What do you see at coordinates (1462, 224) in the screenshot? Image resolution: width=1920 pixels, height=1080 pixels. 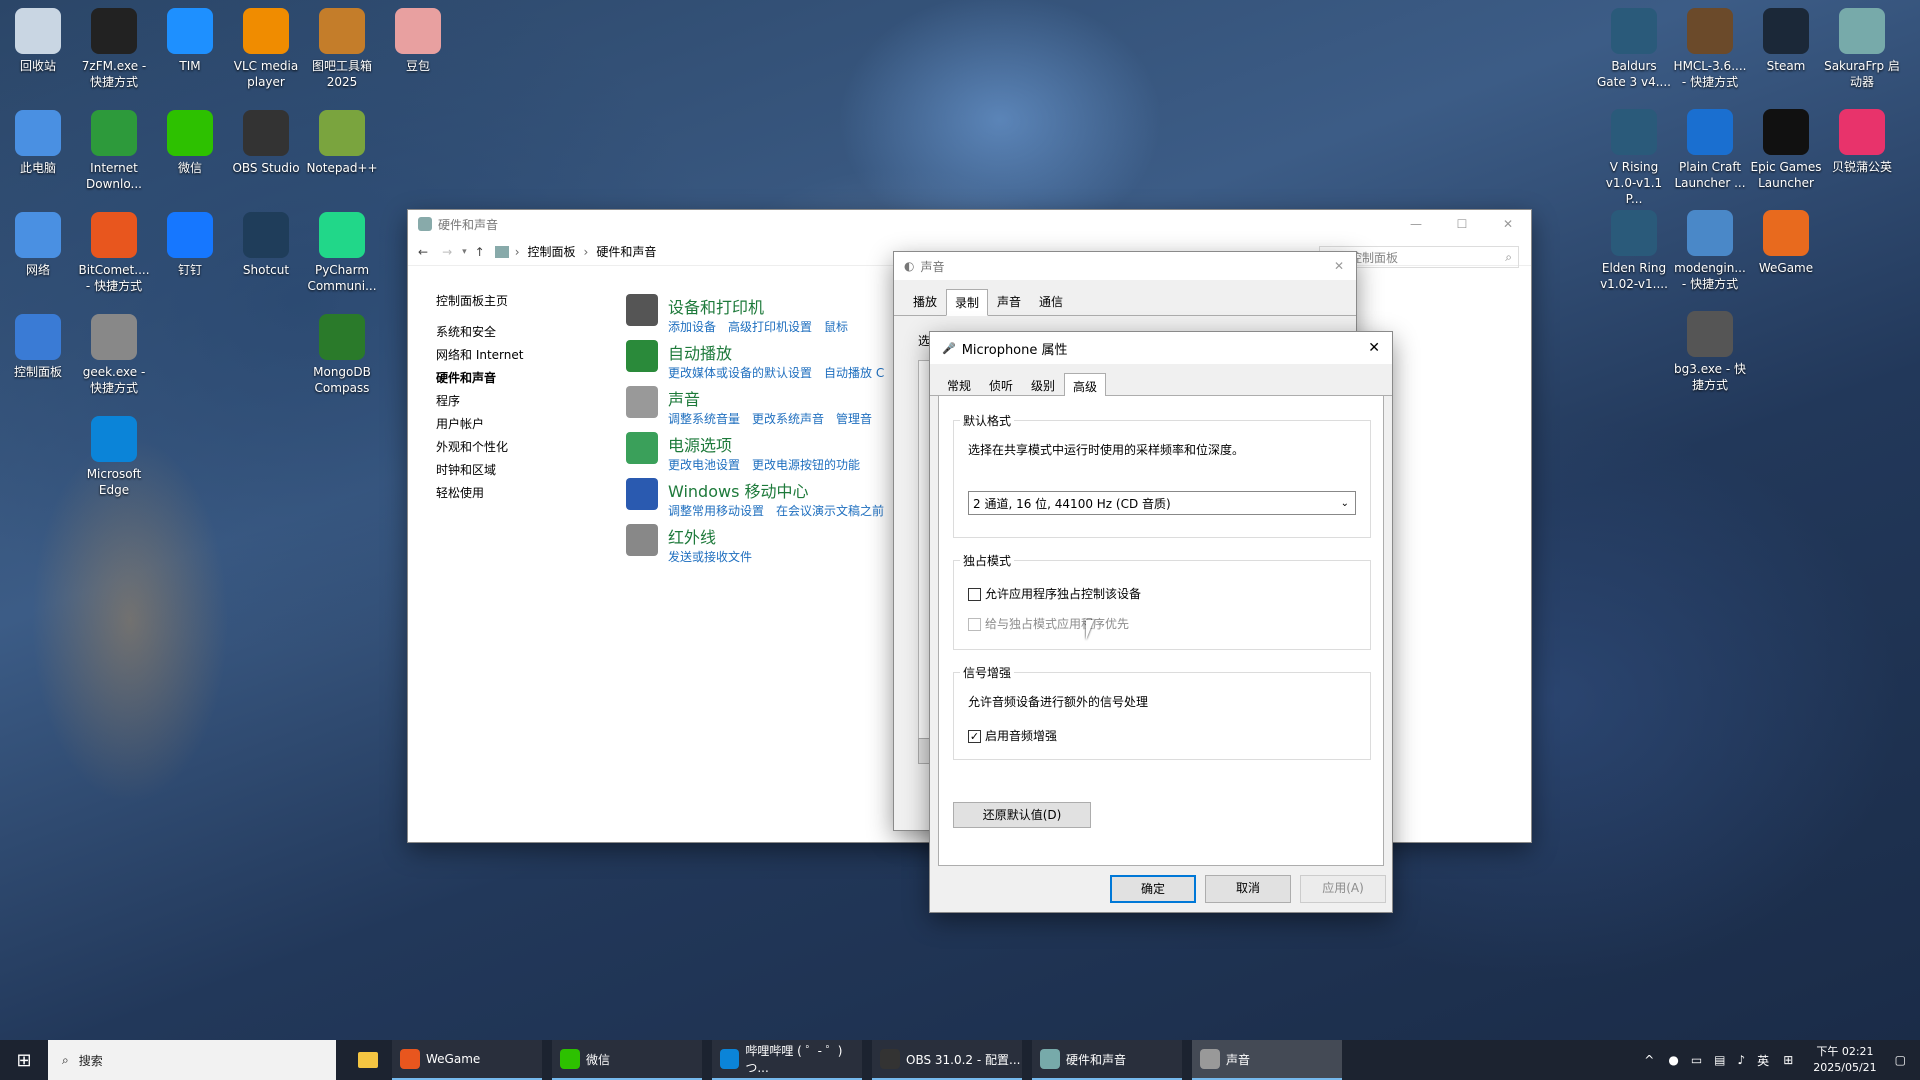 I see `maximize-button: ☐` at bounding box center [1462, 224].